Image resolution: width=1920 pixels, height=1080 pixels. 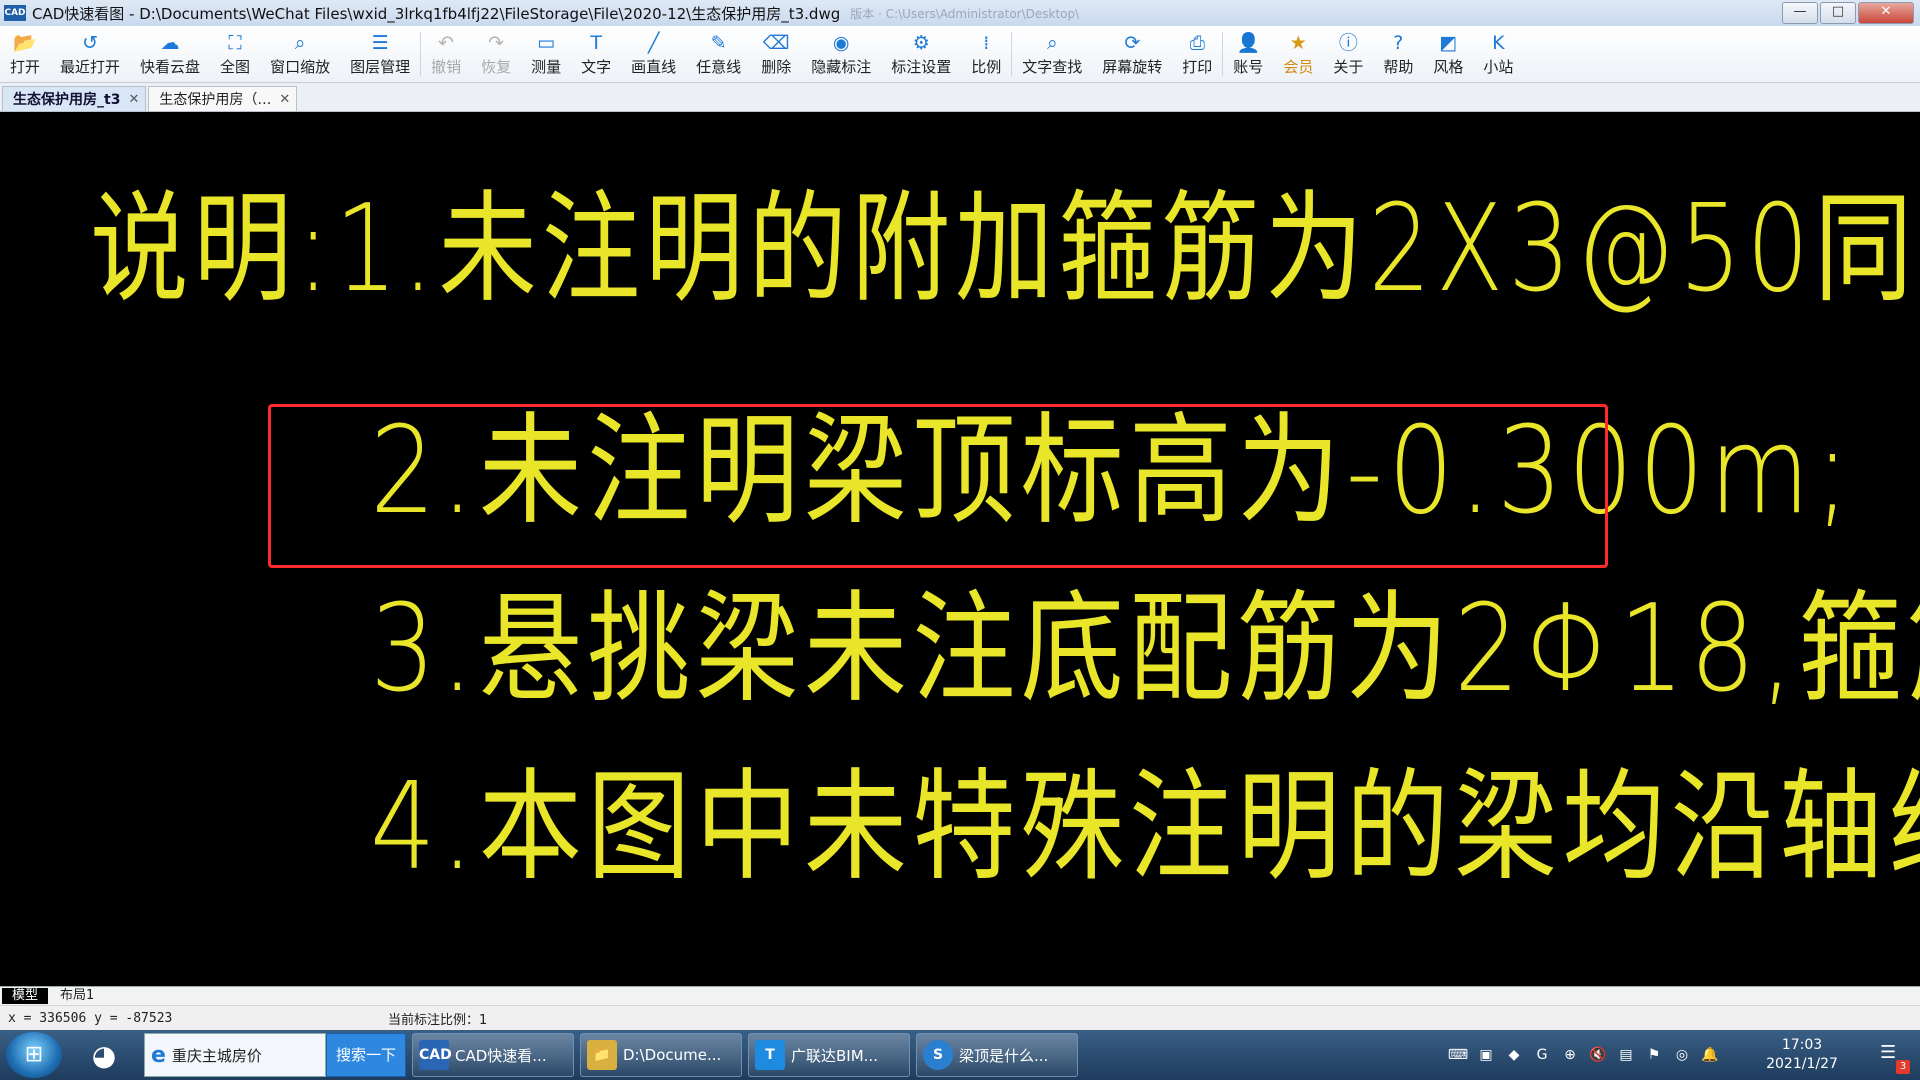 I want to click on layer-mgmt-button: ☰ 图层管理, so click(x=380, y=54).